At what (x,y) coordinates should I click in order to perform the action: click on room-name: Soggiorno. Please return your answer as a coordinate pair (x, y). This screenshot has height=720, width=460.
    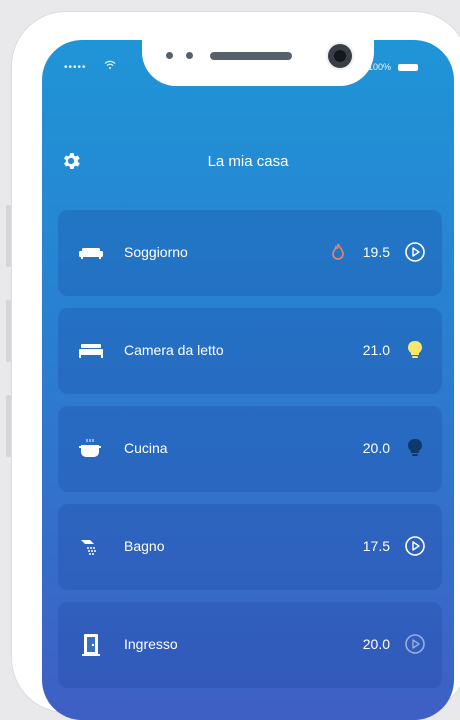
    Looking at the image, I should click on (156, 252).